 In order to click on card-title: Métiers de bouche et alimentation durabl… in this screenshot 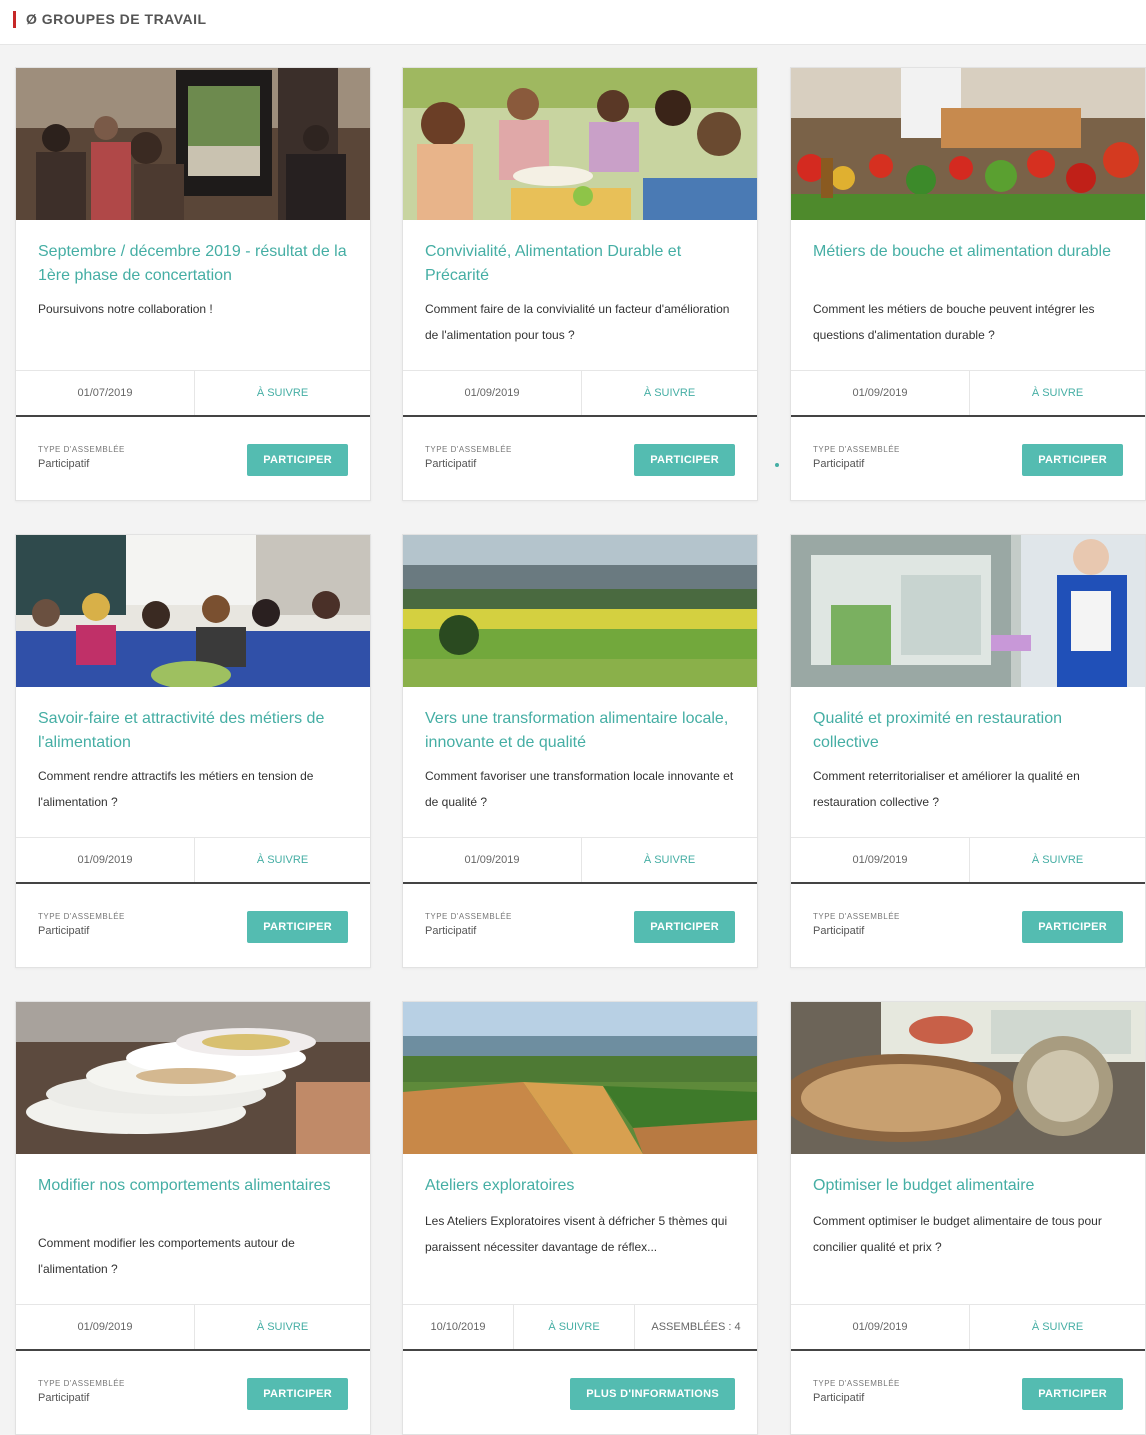, I will do `click(972, 252)`.